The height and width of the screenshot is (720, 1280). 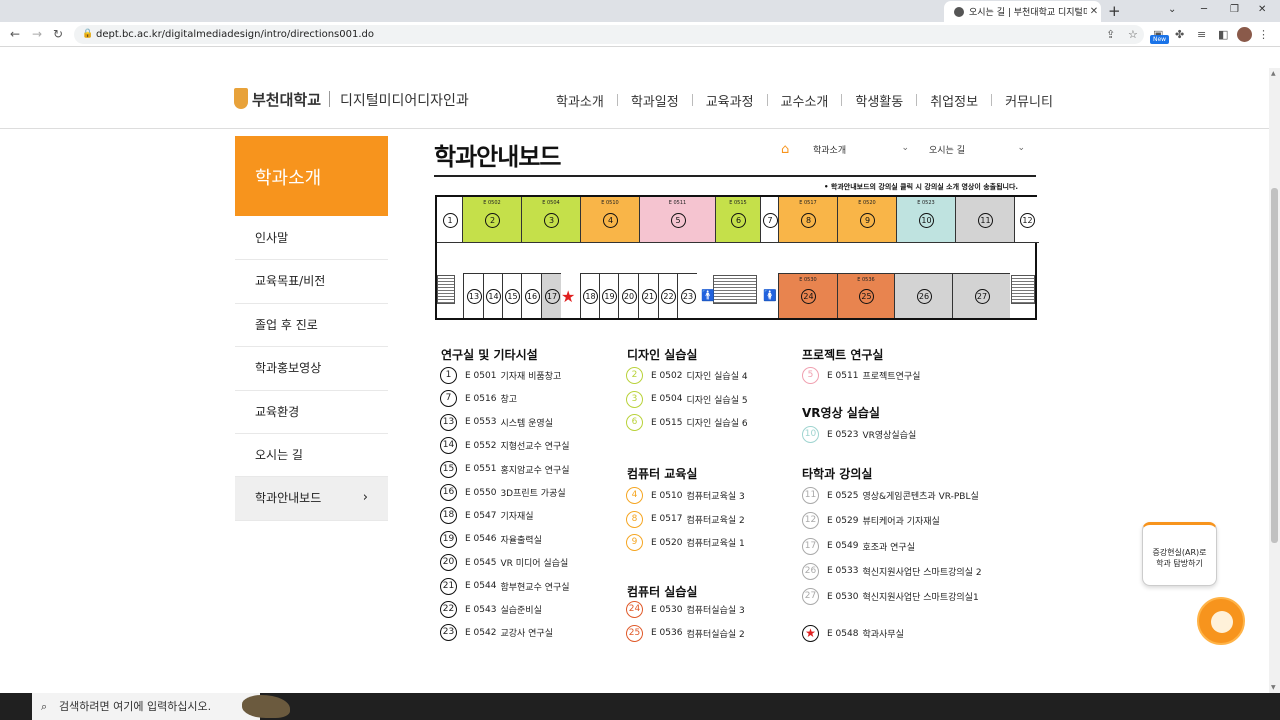 I want to click on sidebar-item-directions: 오시는 길, so click(x=311, y=456).